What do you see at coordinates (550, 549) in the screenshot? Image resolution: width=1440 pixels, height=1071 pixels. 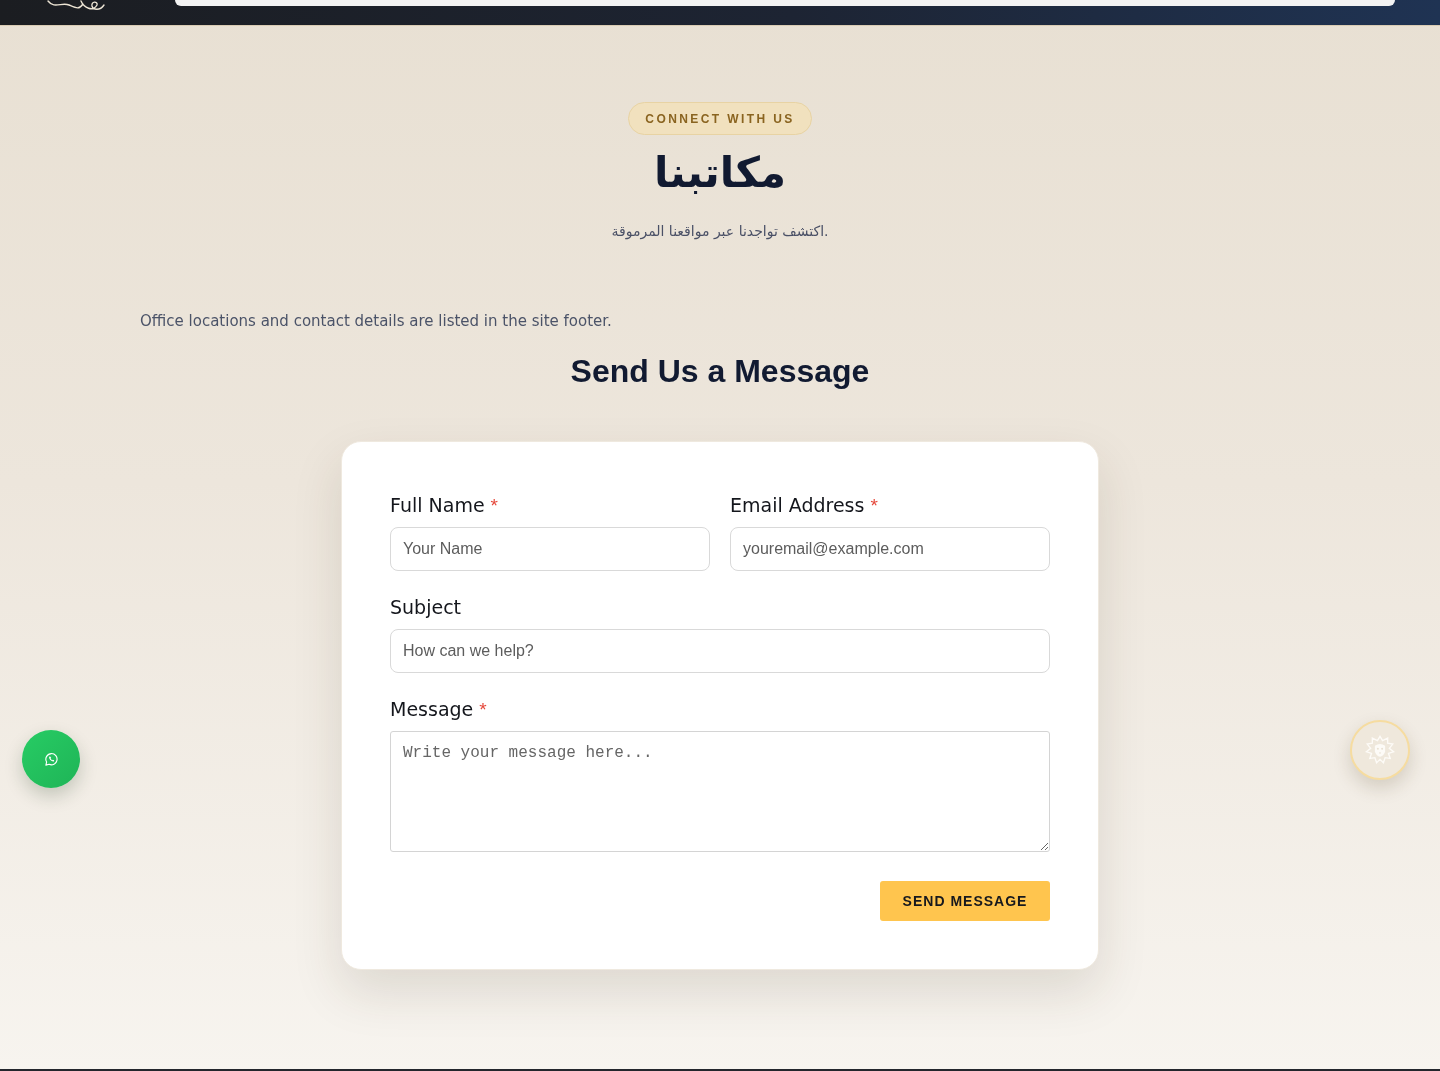 I see `input-field: Your Name` at bounding box center [550, 549].